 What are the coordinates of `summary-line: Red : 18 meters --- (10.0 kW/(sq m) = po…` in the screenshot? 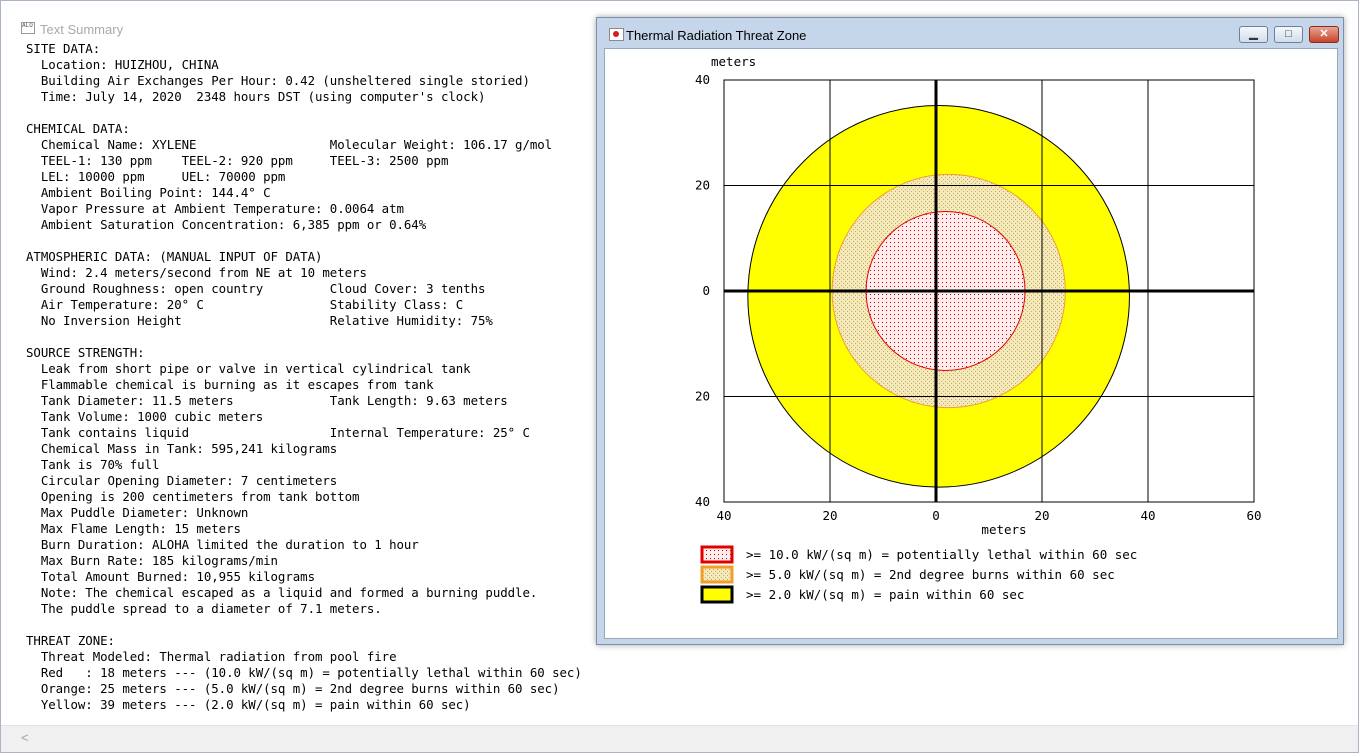 It's located at (304, 672).